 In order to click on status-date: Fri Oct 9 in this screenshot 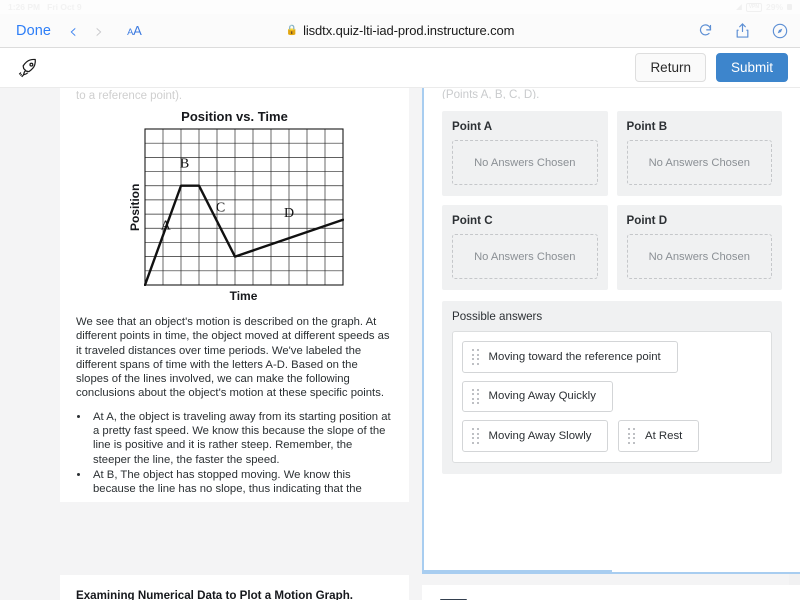, I will do `click(64, 7)`.